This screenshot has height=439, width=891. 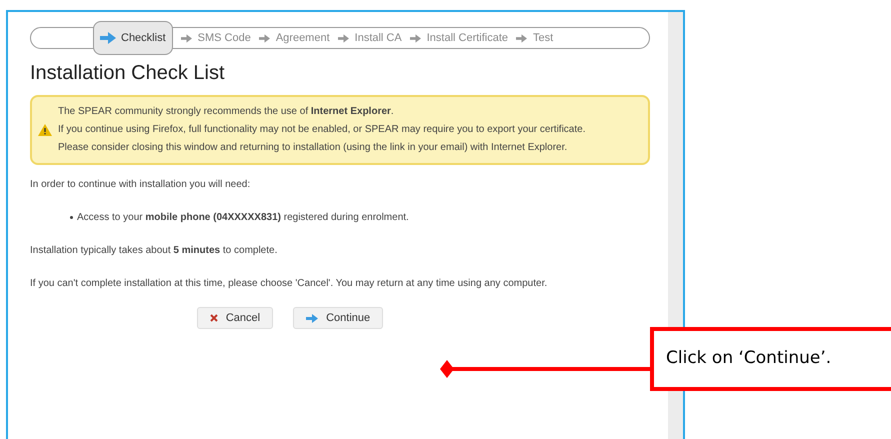 What do you see at coordinates (338, 318) in the screenshot?
I see `continue-button: Continue` at bounding box center [338, 318].